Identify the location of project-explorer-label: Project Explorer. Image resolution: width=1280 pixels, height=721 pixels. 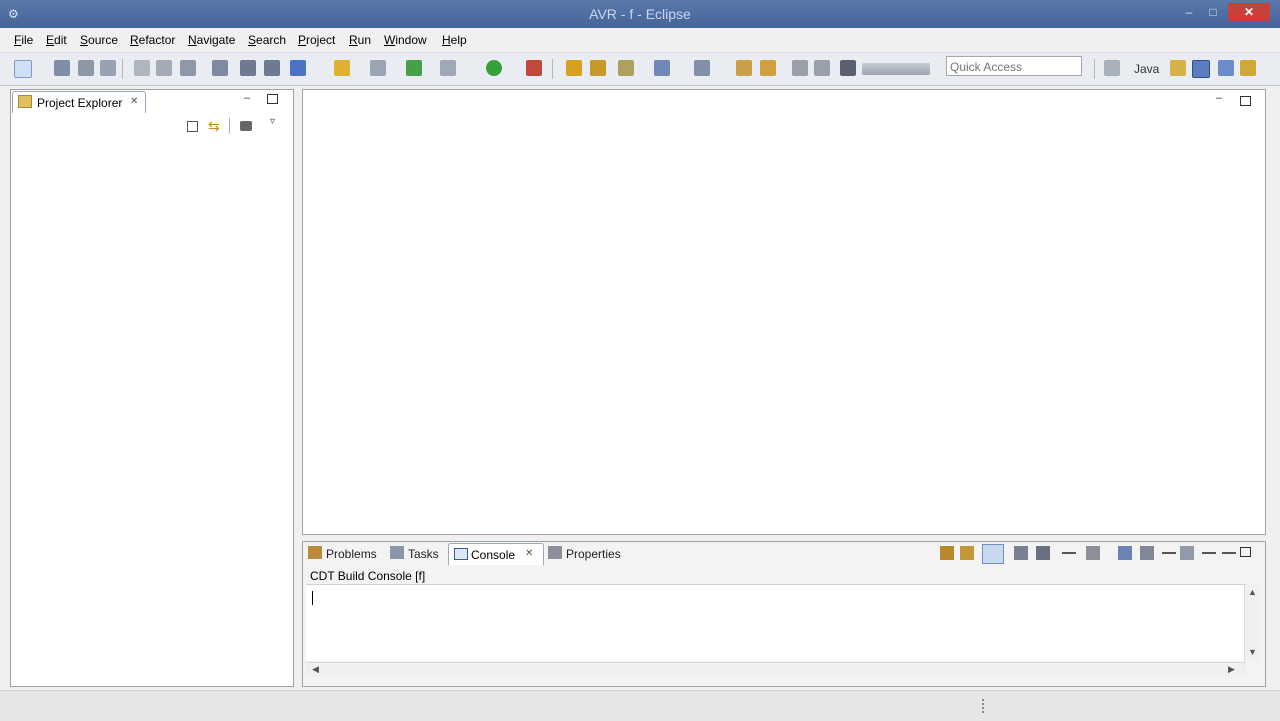
(80, 103).